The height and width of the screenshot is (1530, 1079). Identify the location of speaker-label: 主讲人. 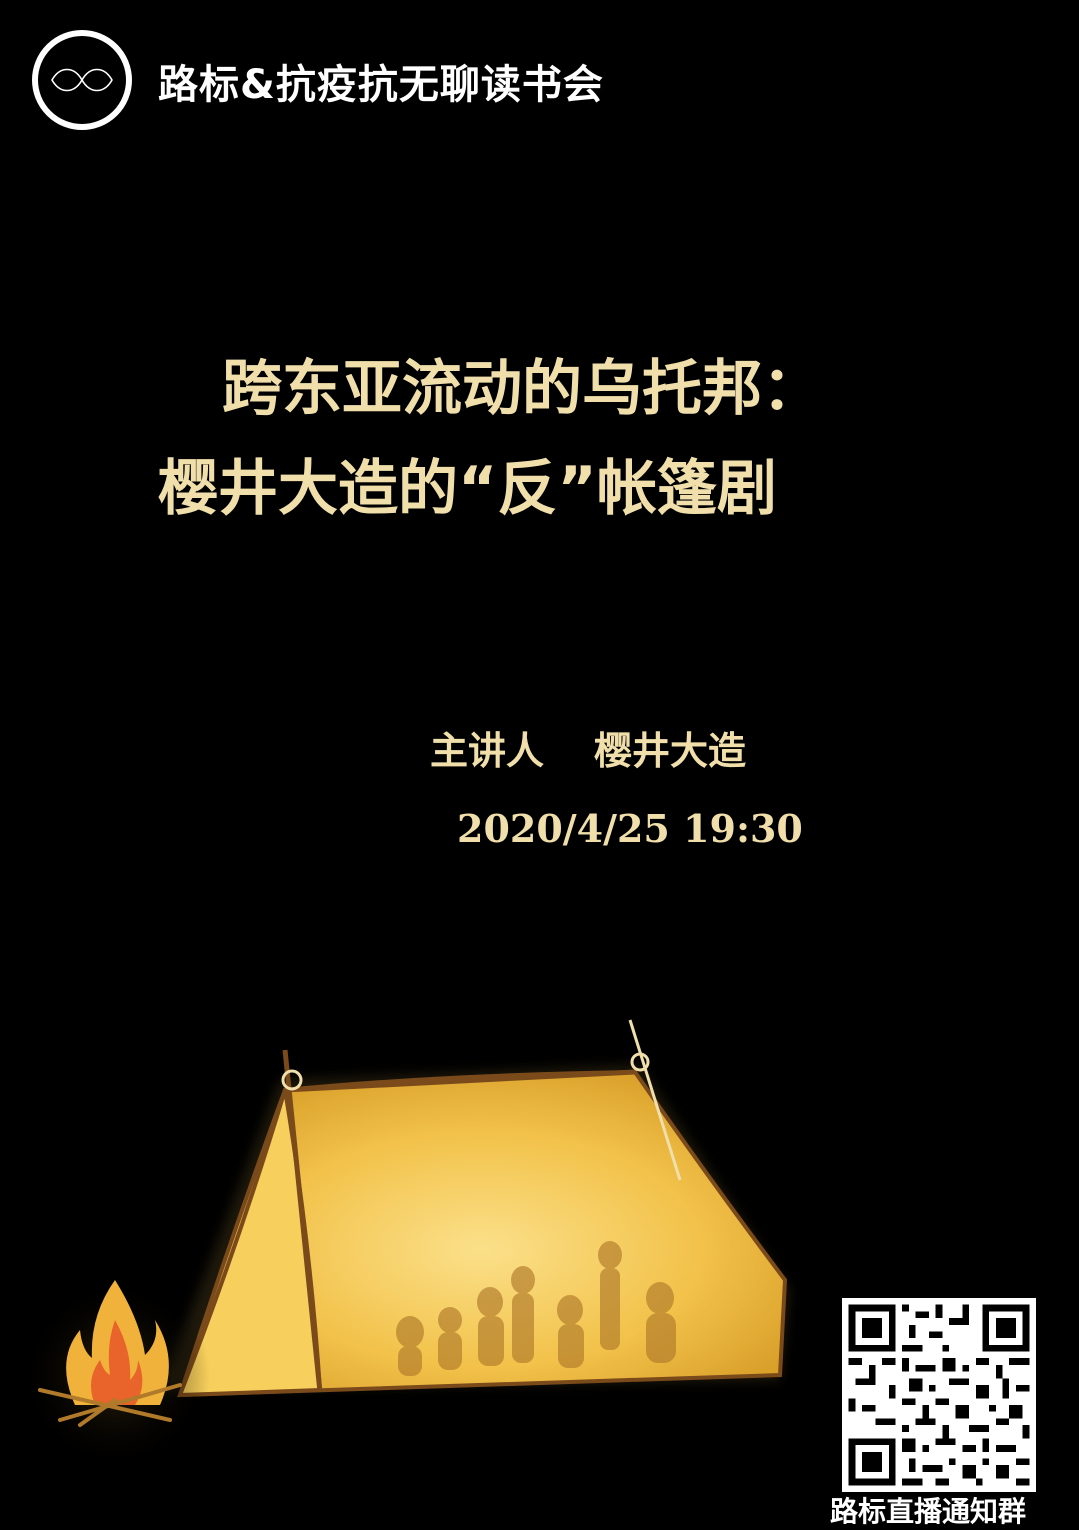
(487, 751).